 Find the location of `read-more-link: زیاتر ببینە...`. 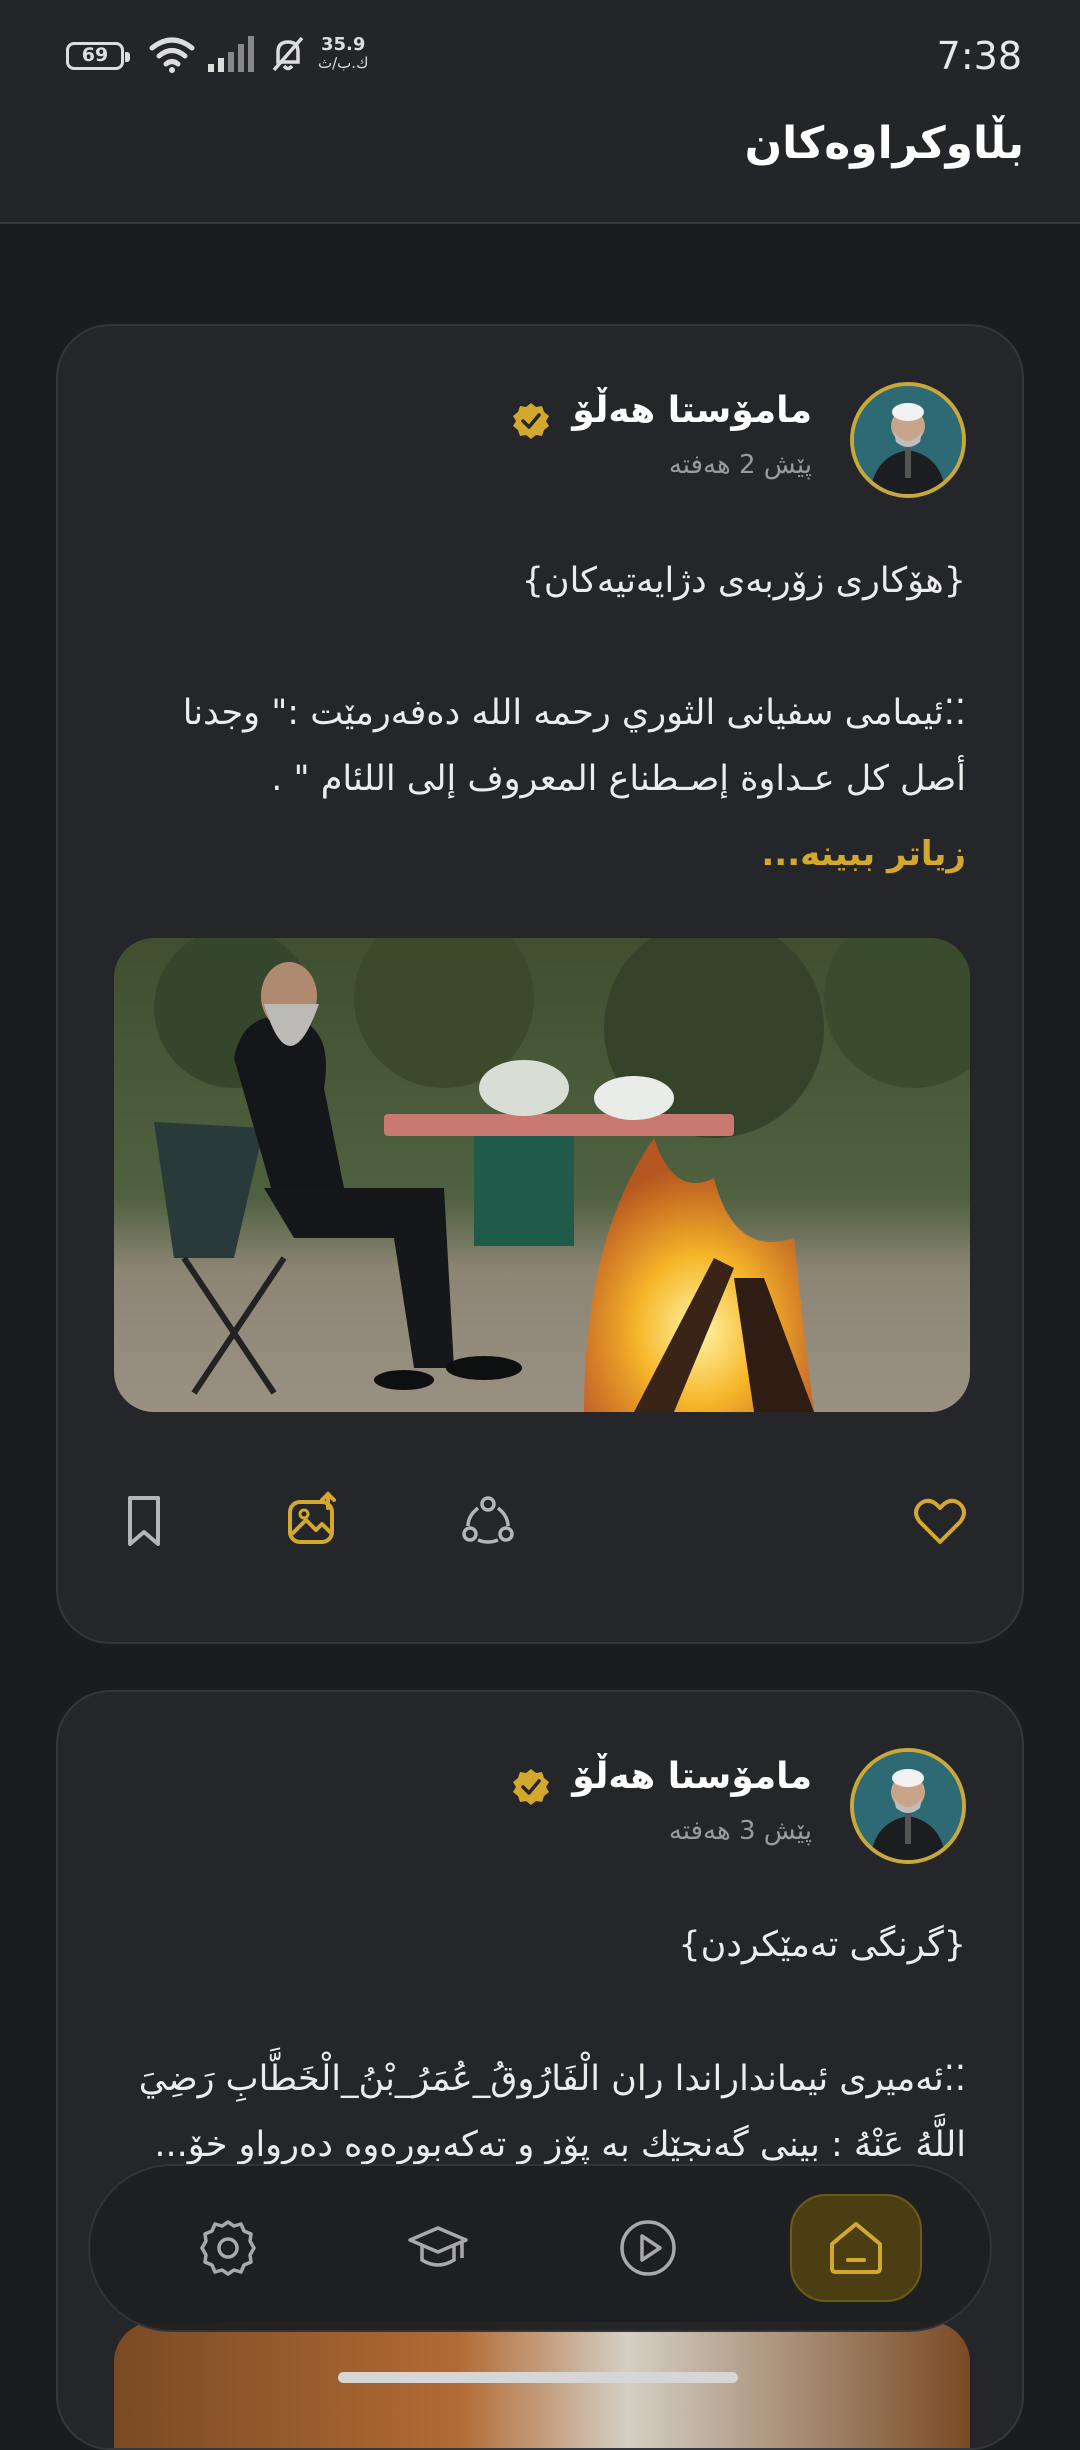

read-more-link: زیاتر ببینە... is located at coordinates (863, 854).